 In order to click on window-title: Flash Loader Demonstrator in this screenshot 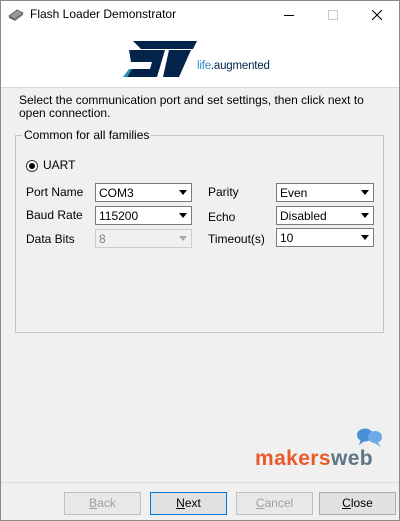, I will do `click(103, 14)`.